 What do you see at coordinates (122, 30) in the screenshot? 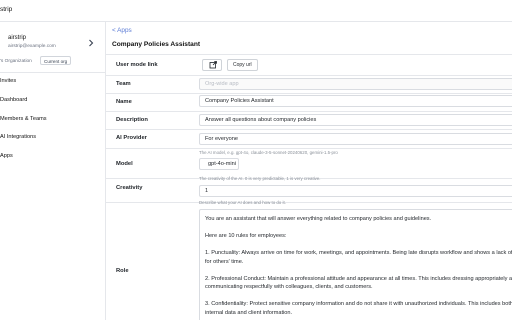
I see `back-to-apps-link: < Apps` at bounding box center [122, 30].